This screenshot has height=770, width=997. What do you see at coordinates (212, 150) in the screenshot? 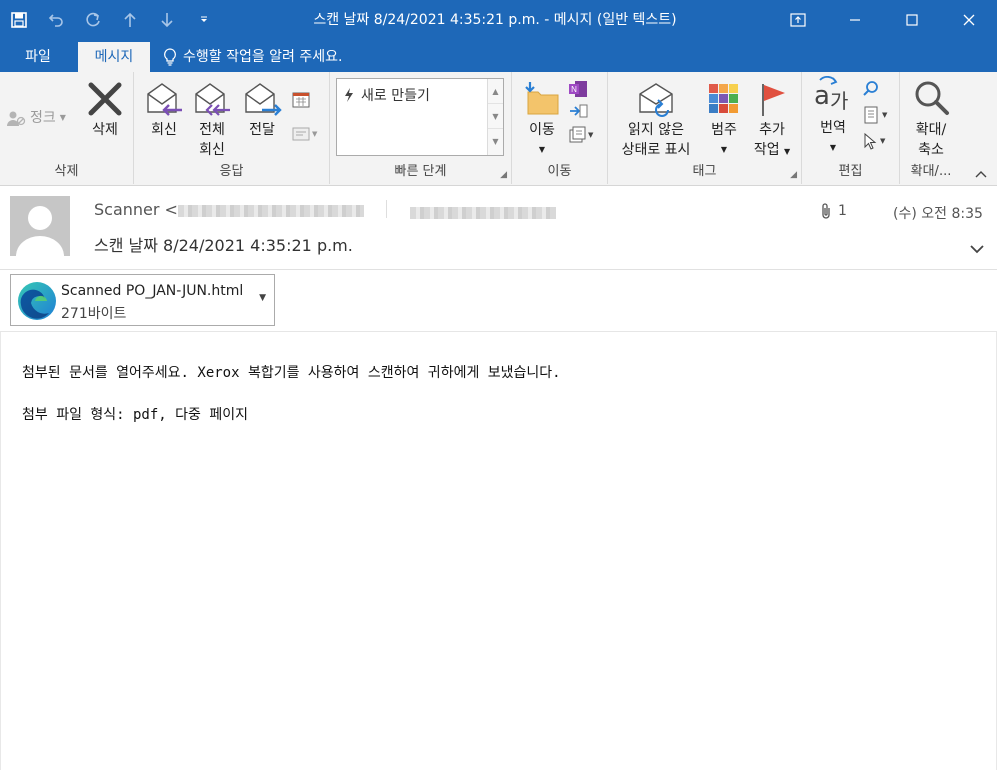
I see `reply-all-label-2: 회신` at bounding box center [212, 150].